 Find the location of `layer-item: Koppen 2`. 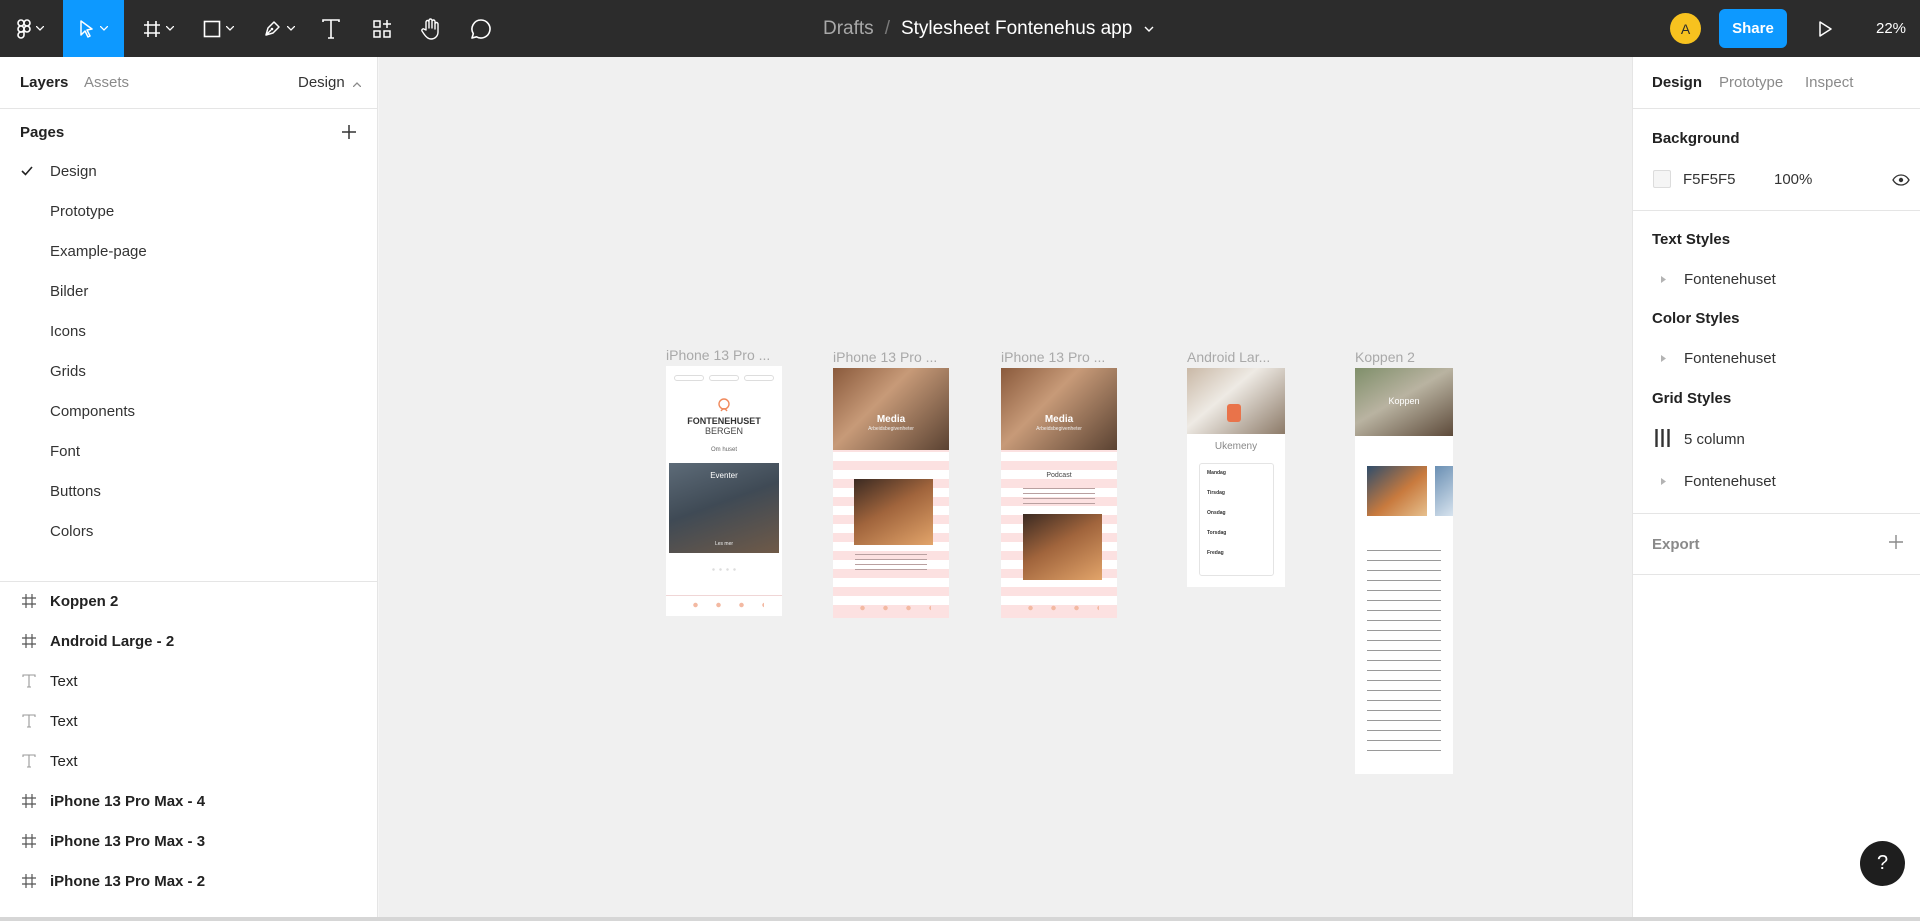

layer-item: Koppen 2 is located at coordinates (189, 602).